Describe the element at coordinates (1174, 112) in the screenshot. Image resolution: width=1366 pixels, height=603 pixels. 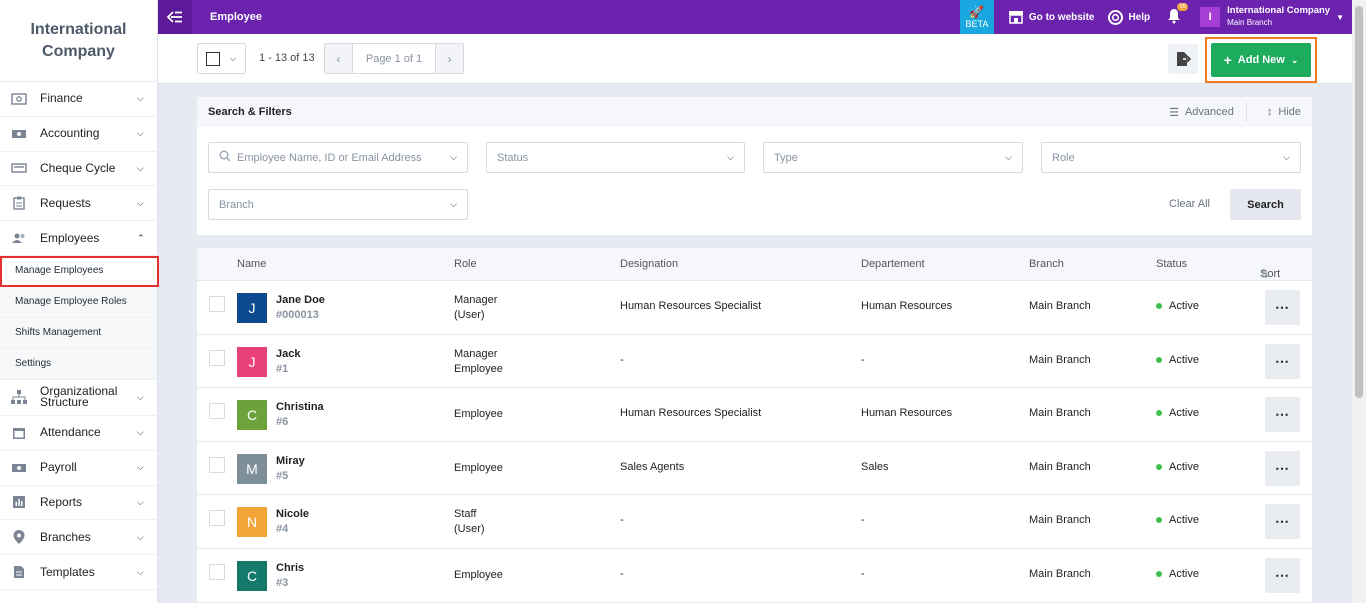
I see `sliders-icon: ☰` at that location.